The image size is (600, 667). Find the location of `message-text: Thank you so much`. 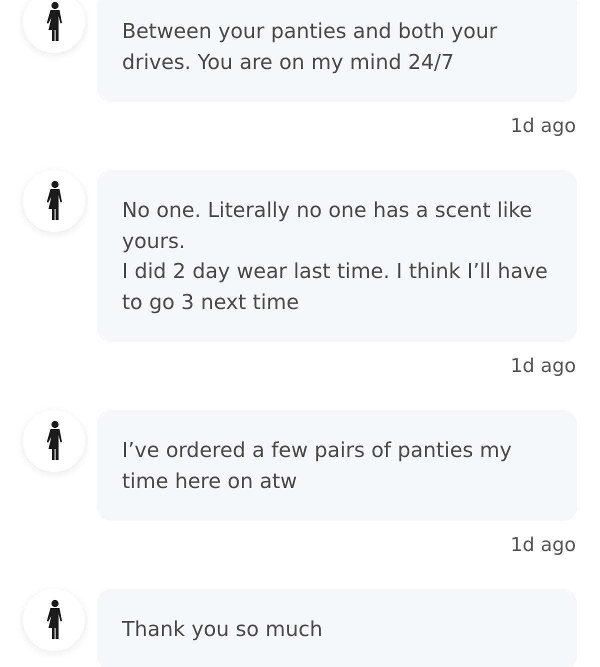

message-text: Thank you so much is located at coordinates (223, 629).